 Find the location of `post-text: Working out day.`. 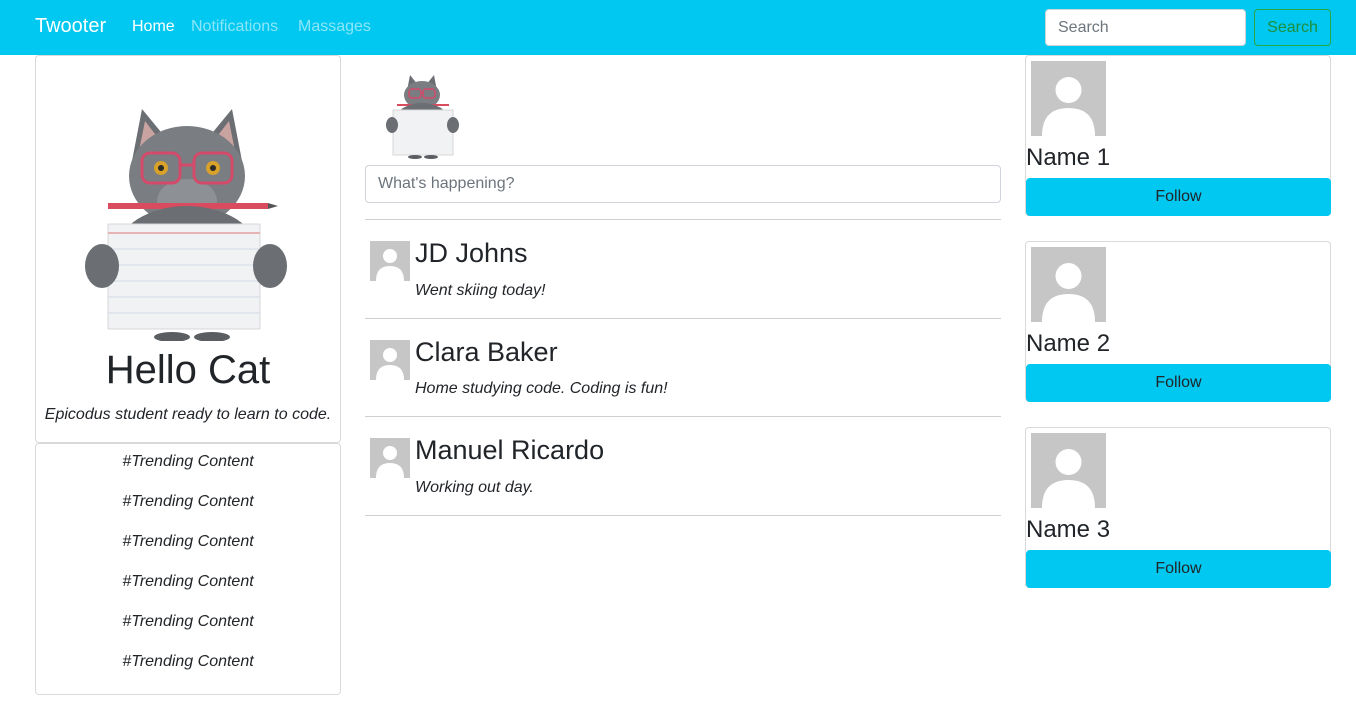

post-text: Working out day. is located at coordinates (474, 487).